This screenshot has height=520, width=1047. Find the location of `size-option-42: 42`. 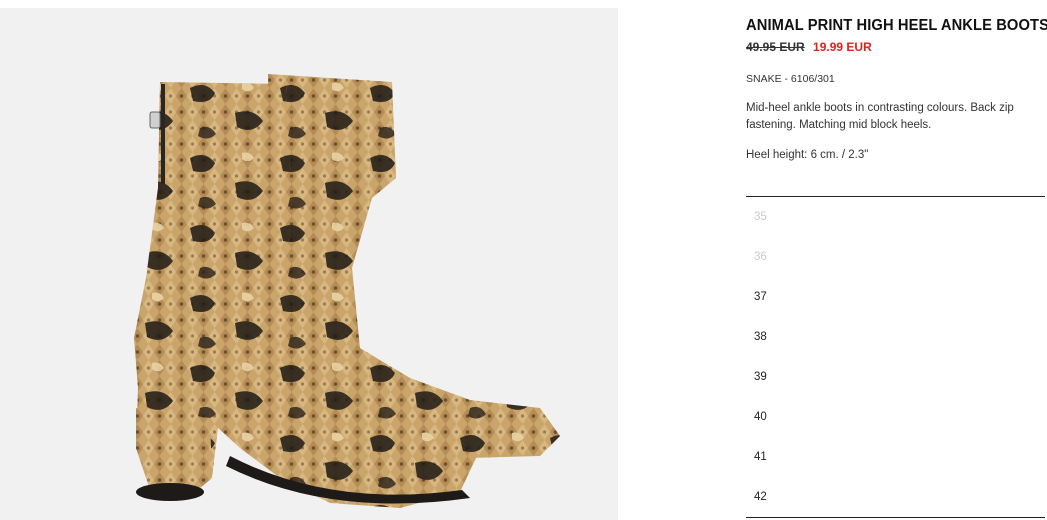

size-option-42: 42 is located at coordinates (894, 497).